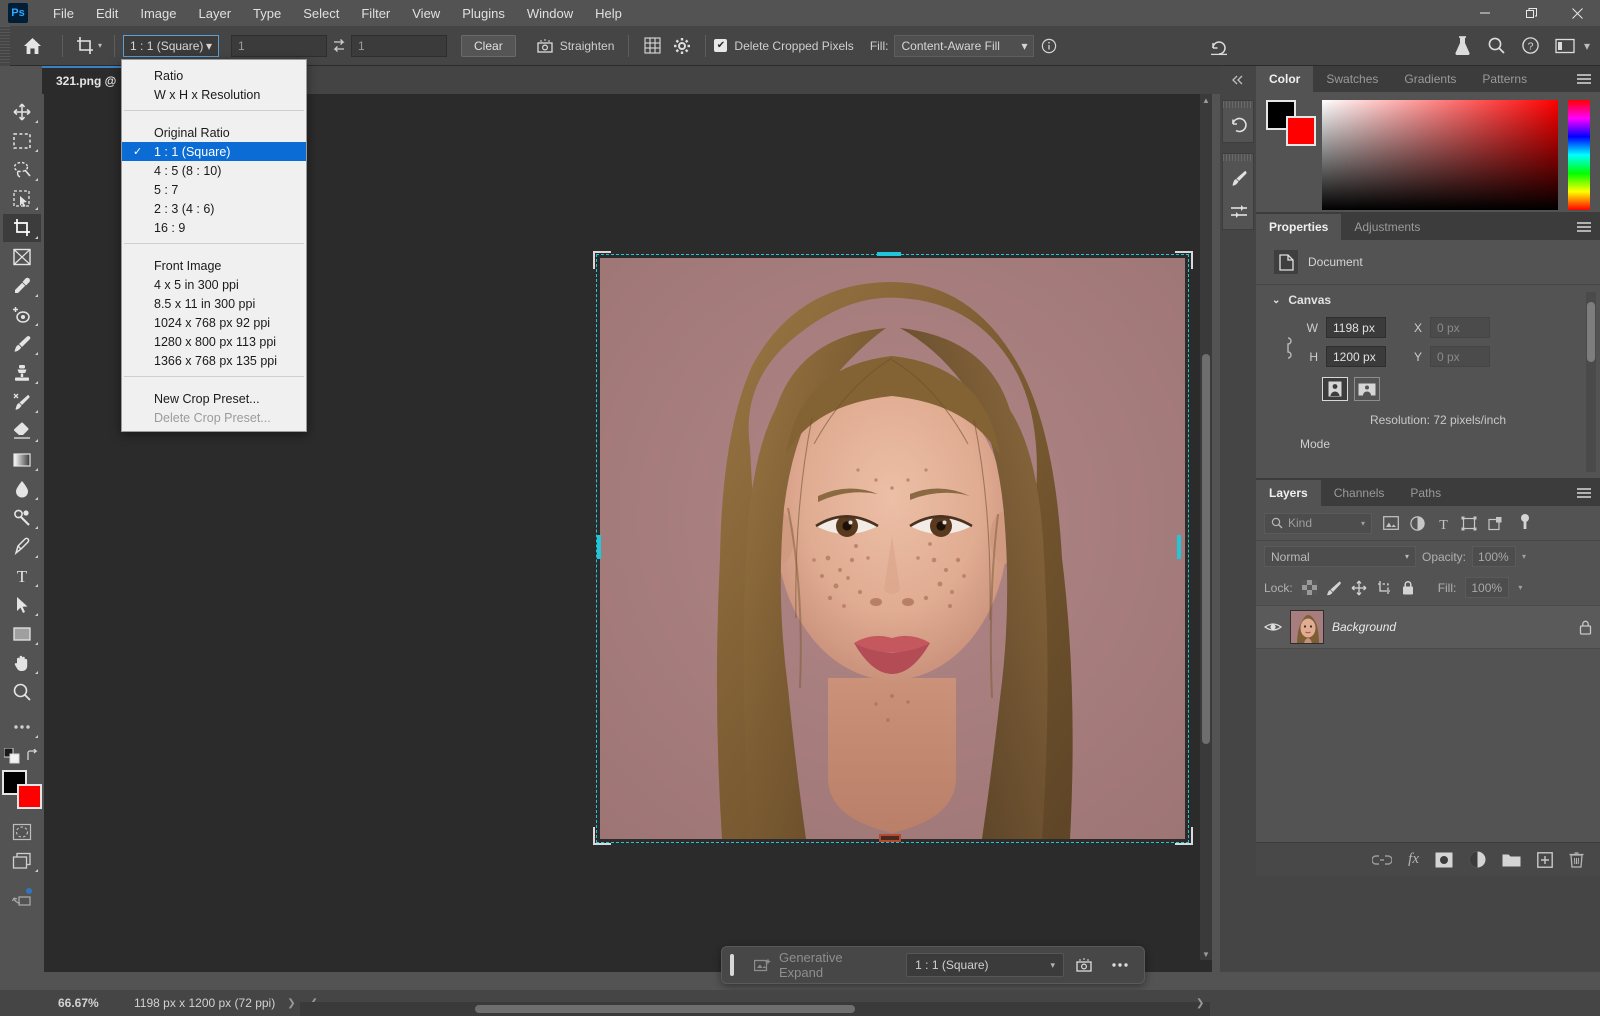  What do you see at coordinates (279, 45) in the screenshot?
I see `crop-width-input: 1` at bounding box center [279, 45].